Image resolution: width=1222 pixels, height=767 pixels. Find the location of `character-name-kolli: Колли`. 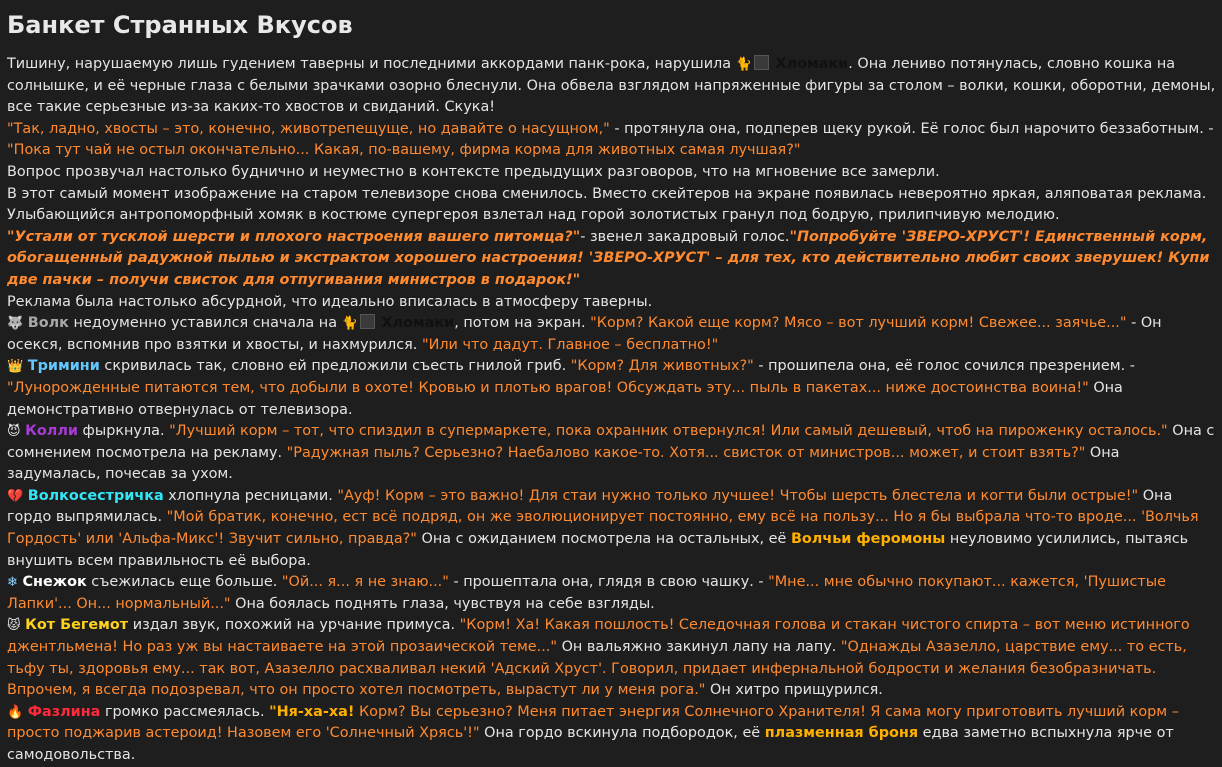

character-name-kolli: Колли is located at coordinates (51, 431).